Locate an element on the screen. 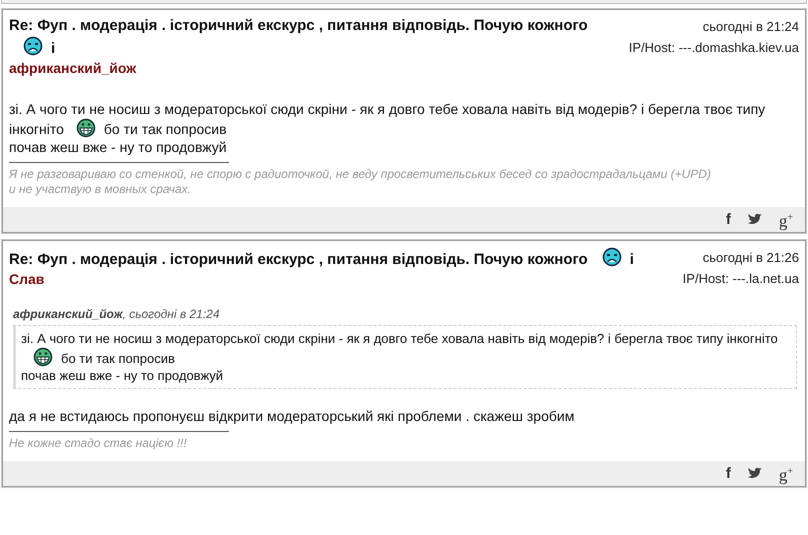 The height and width of the screenshot is (535, 808). post-text: зі. А чого ти не носиш з модераторської сюди скріни - як я довго тебе ховала навіть від модерів? і берегла твоє типу інкогніто бо ти так попросив почав жеш вже - ну то продовжуй is located at coordinates (387, 128).